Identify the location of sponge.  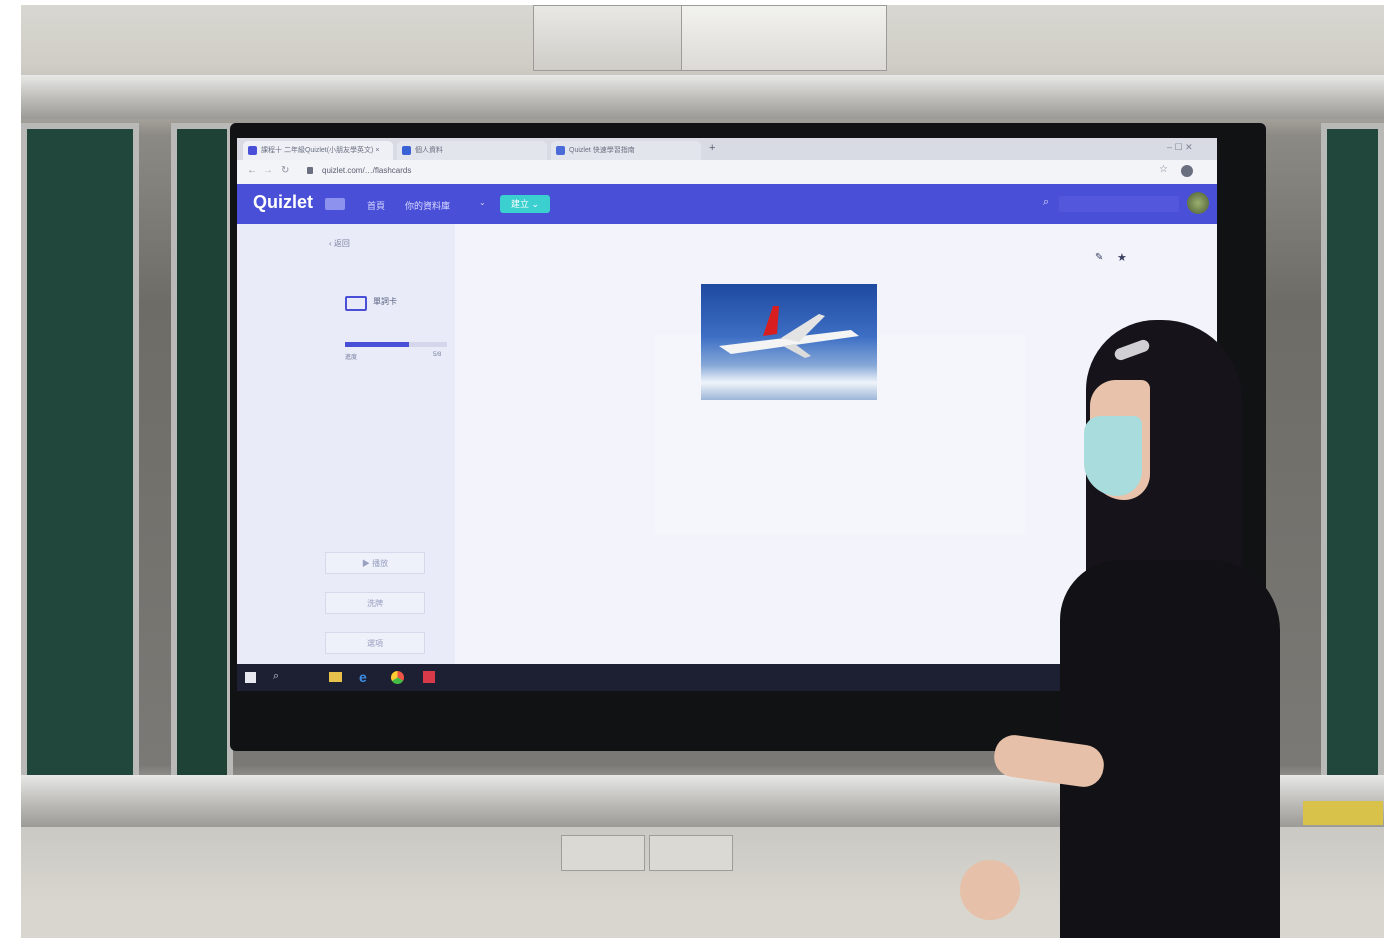
(1343, 813).